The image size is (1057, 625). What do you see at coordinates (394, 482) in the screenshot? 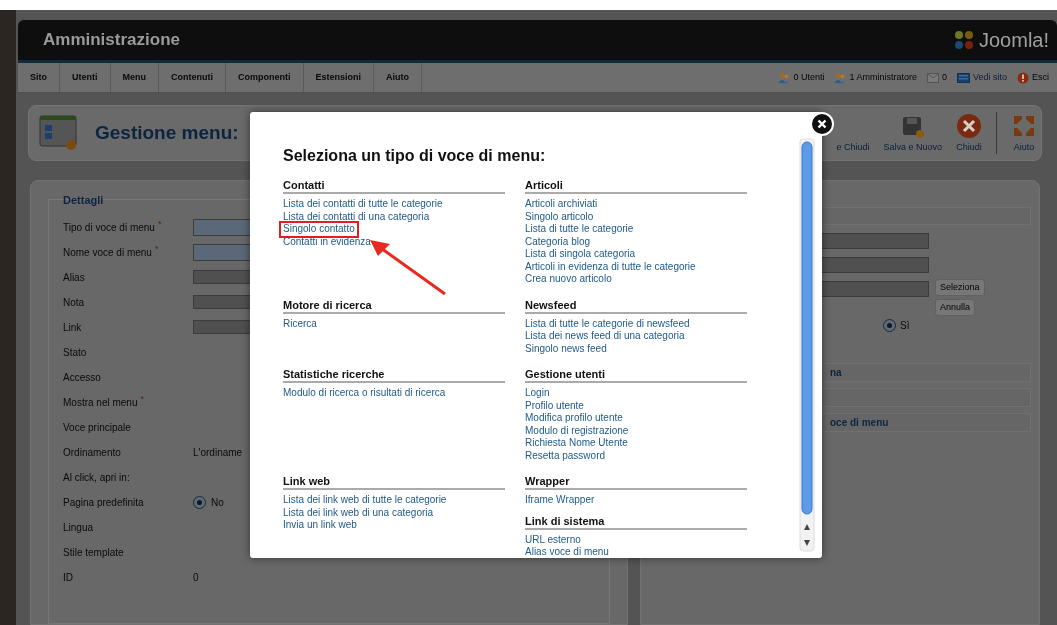
I see `group-heading: Link web` at bounding box center [394, 482].